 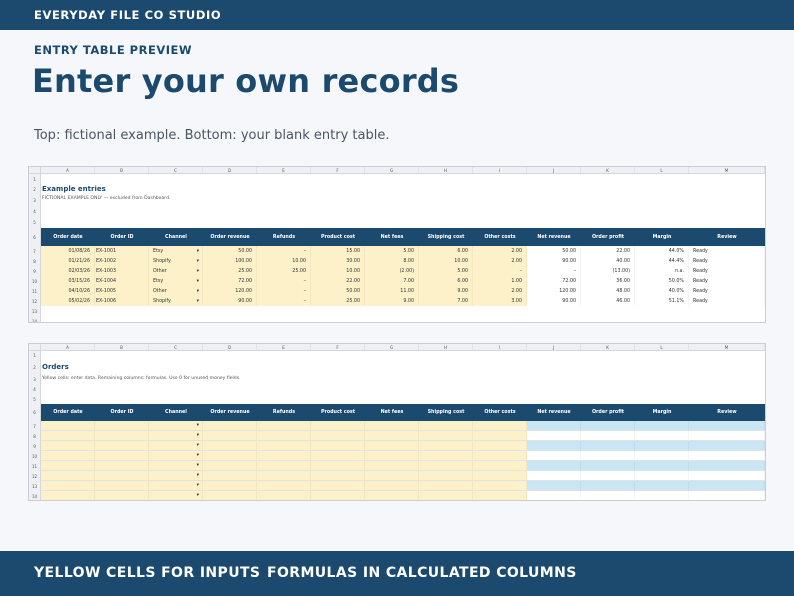 I want to click on table-cell: 03/15/26, so click(x=68, y=281).